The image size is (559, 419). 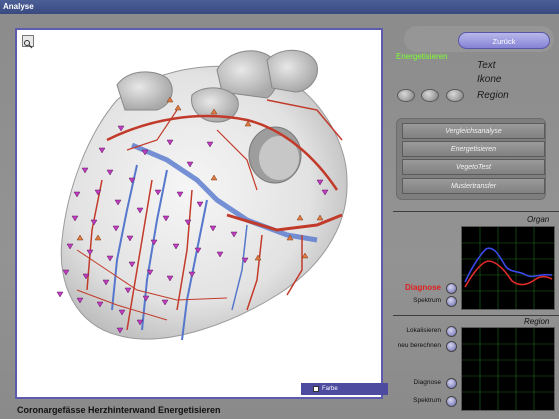 I want to click on option-region-label: Region, so click(x=493, y=95).